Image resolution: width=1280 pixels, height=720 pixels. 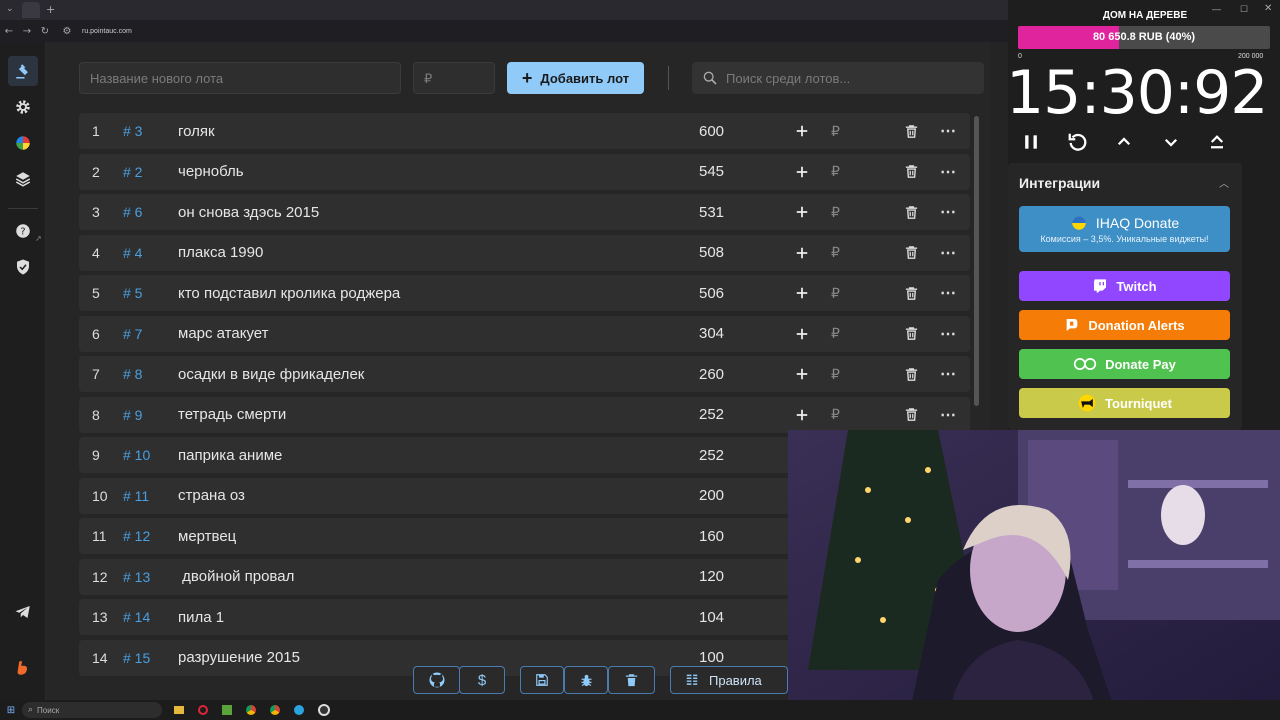 What do you see at coordinates (201, 617) in the screenshot?
I see `lot-name: пила 1` at bounding box center [201, 617].